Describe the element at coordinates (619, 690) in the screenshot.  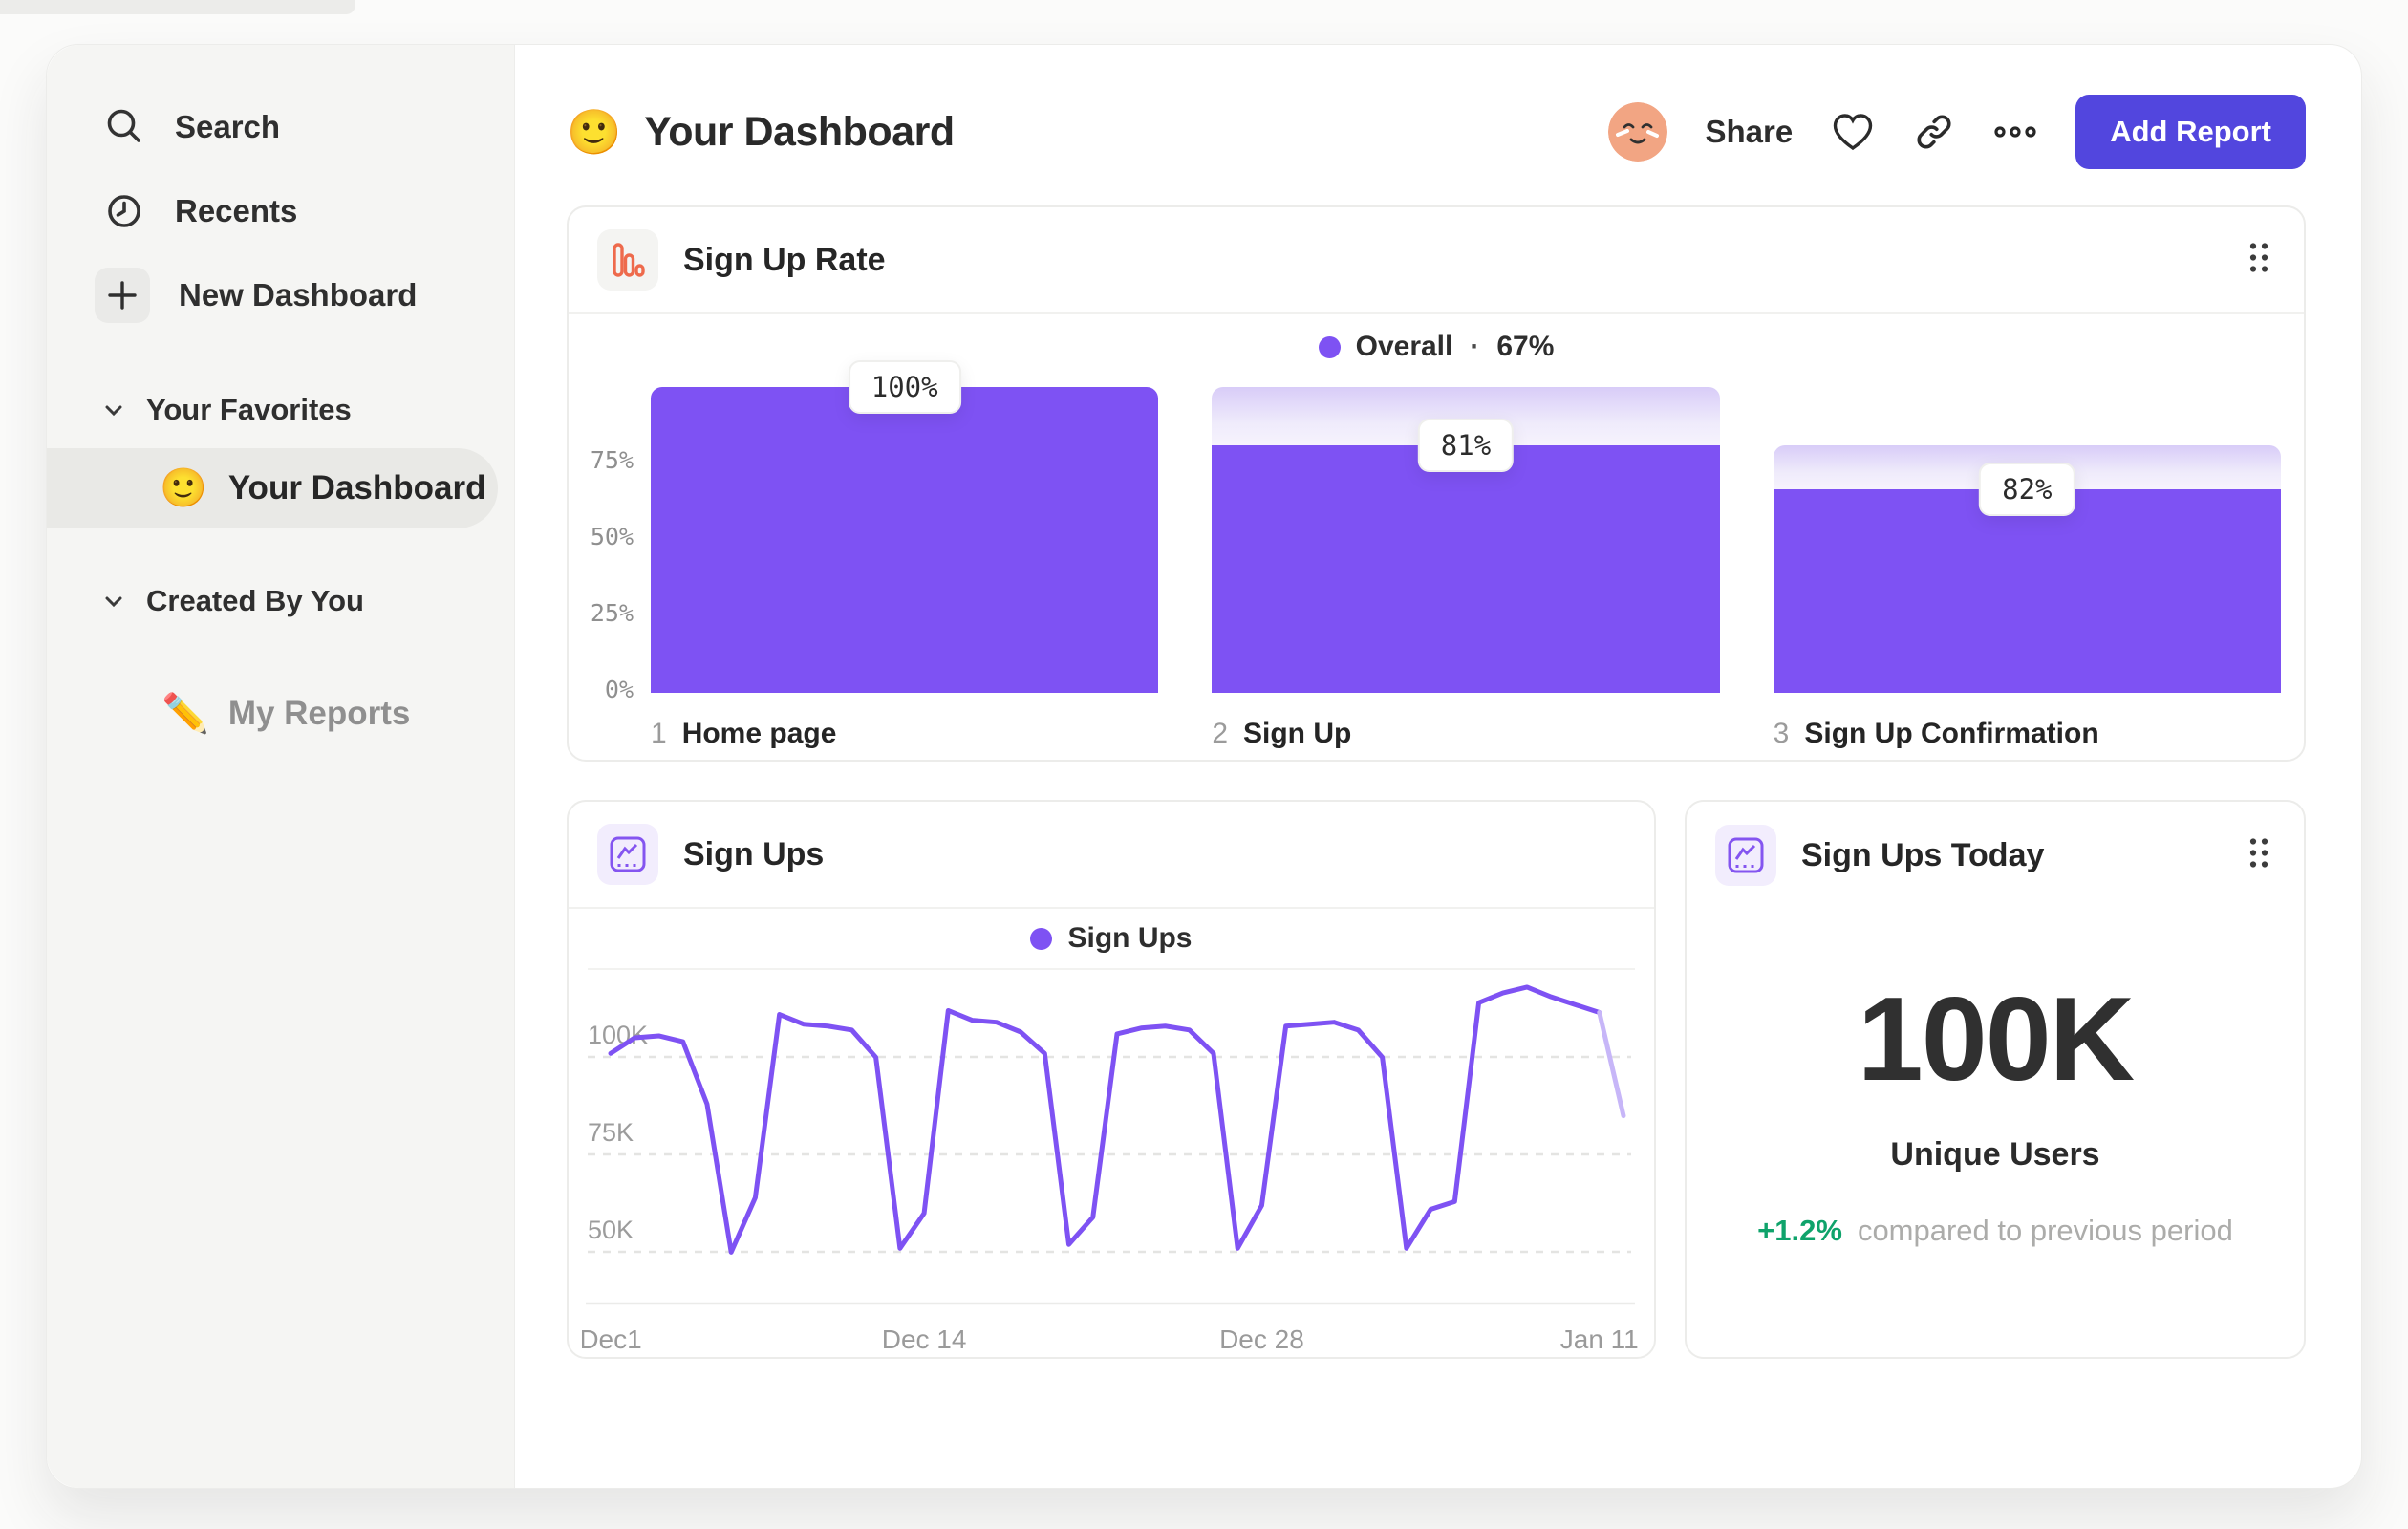
I see `funnel-y-tick: 0%` at that location.